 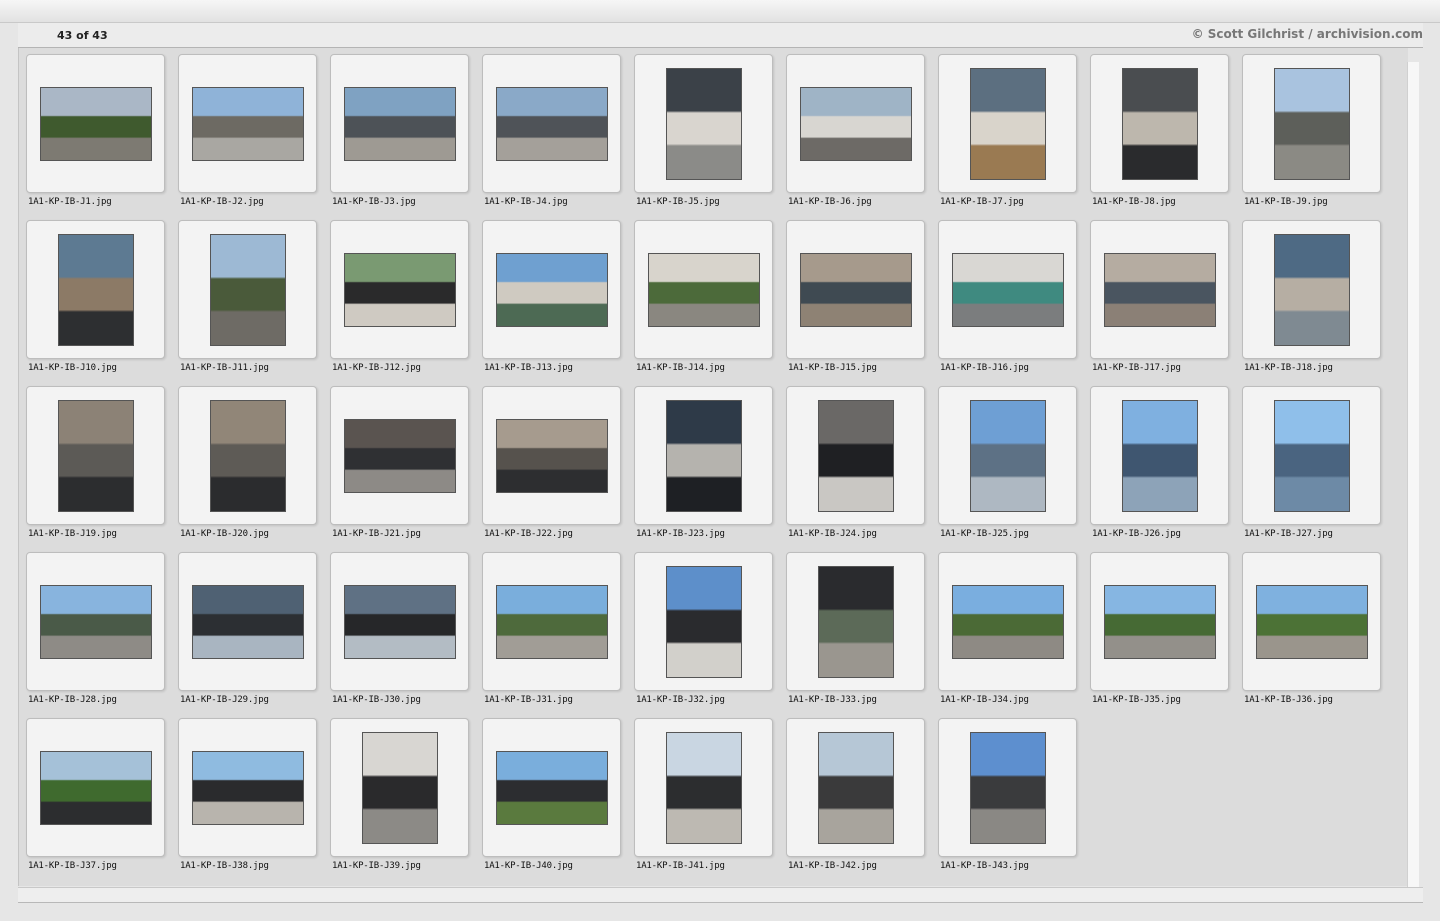 I want to click on thumbnail-tile: 1A1-KP-IB-J3.jpg, so click(x=399, y=130).